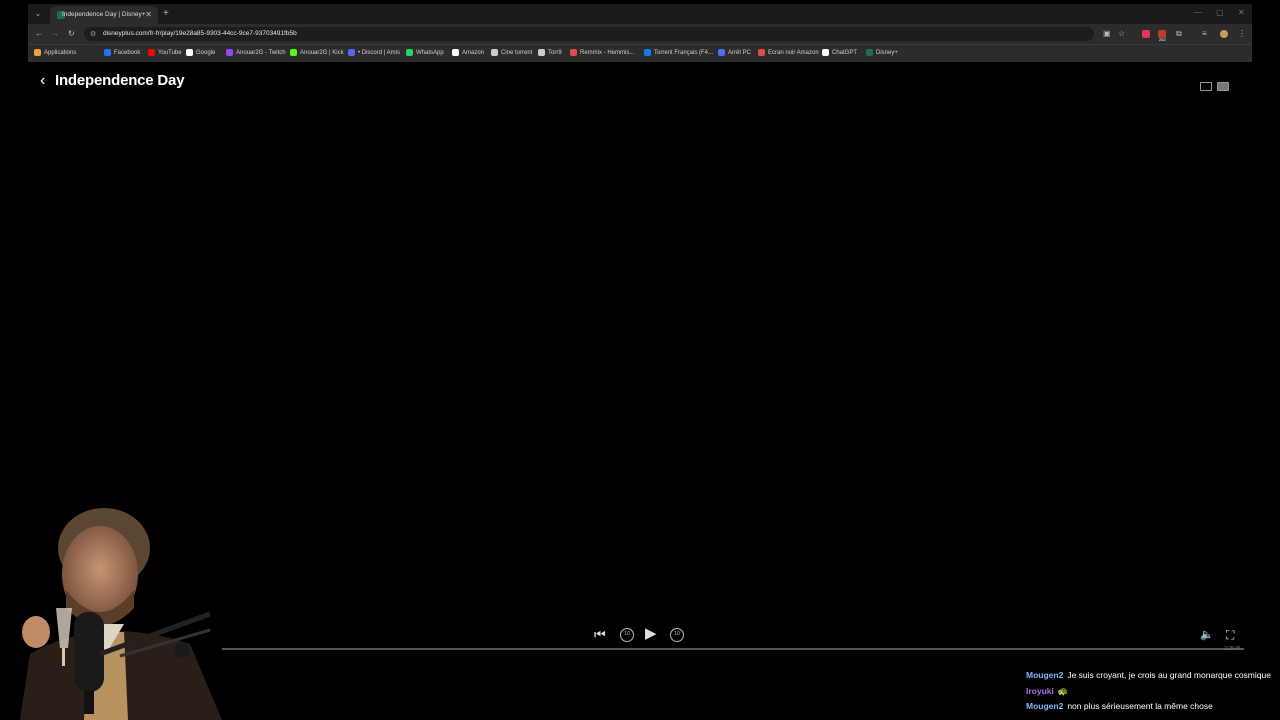 The width and height of the screenshot is (1280, 720). Describe the element at coordinates (1220, 12) in the screenshot. I see `maximize-icon: ▢` at that location.